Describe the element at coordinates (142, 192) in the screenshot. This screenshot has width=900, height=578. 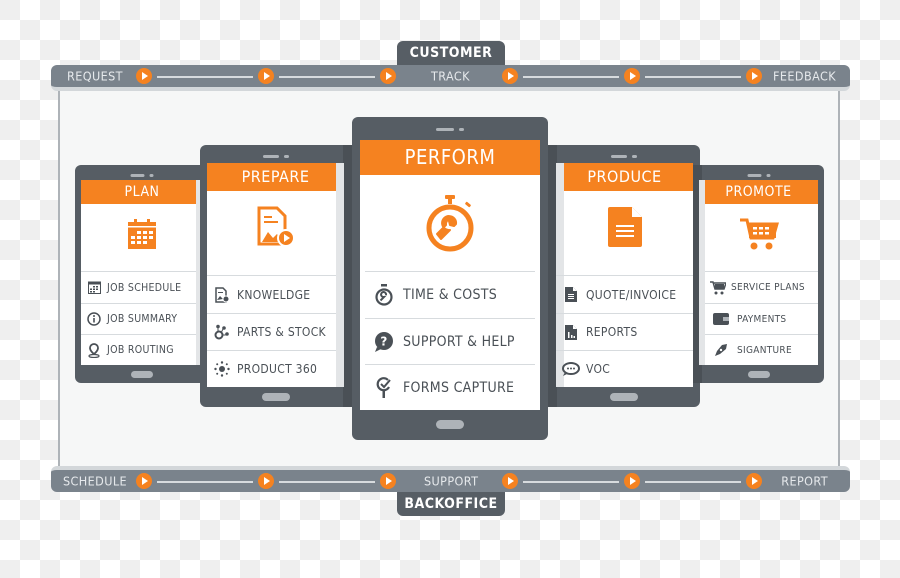
I see `plan-header: PLAN` at that location.